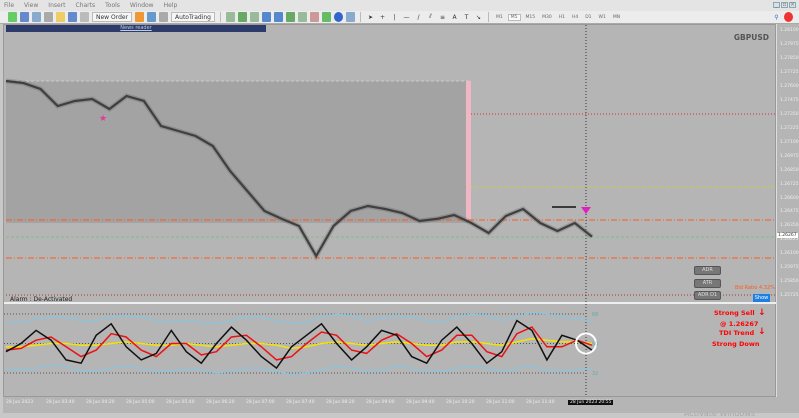  Describe the element at coordinates (776, 17) in the screenshot. I see `search-icon: ⚲` at that location.